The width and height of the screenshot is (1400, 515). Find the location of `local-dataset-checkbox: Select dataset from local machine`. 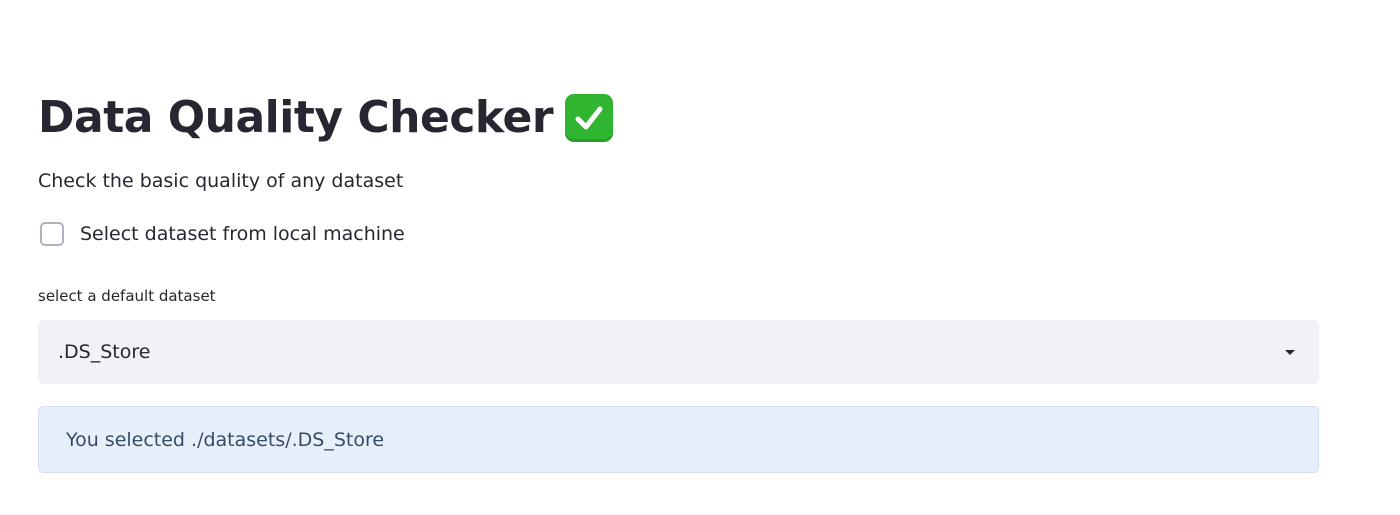

local-dataset-checkbox: Select dataset from local machine is located at coordinates (222, 234).